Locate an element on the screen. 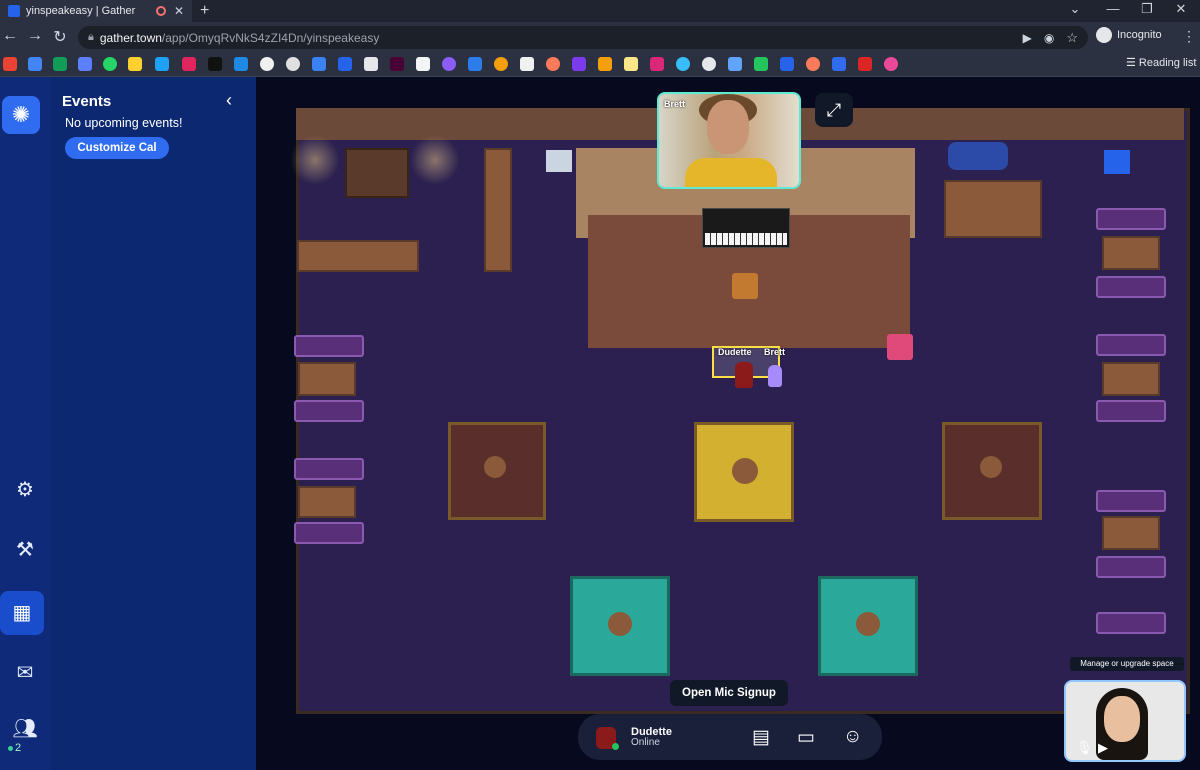  gather-logo: ✺ is located at coordinates (21, 115).